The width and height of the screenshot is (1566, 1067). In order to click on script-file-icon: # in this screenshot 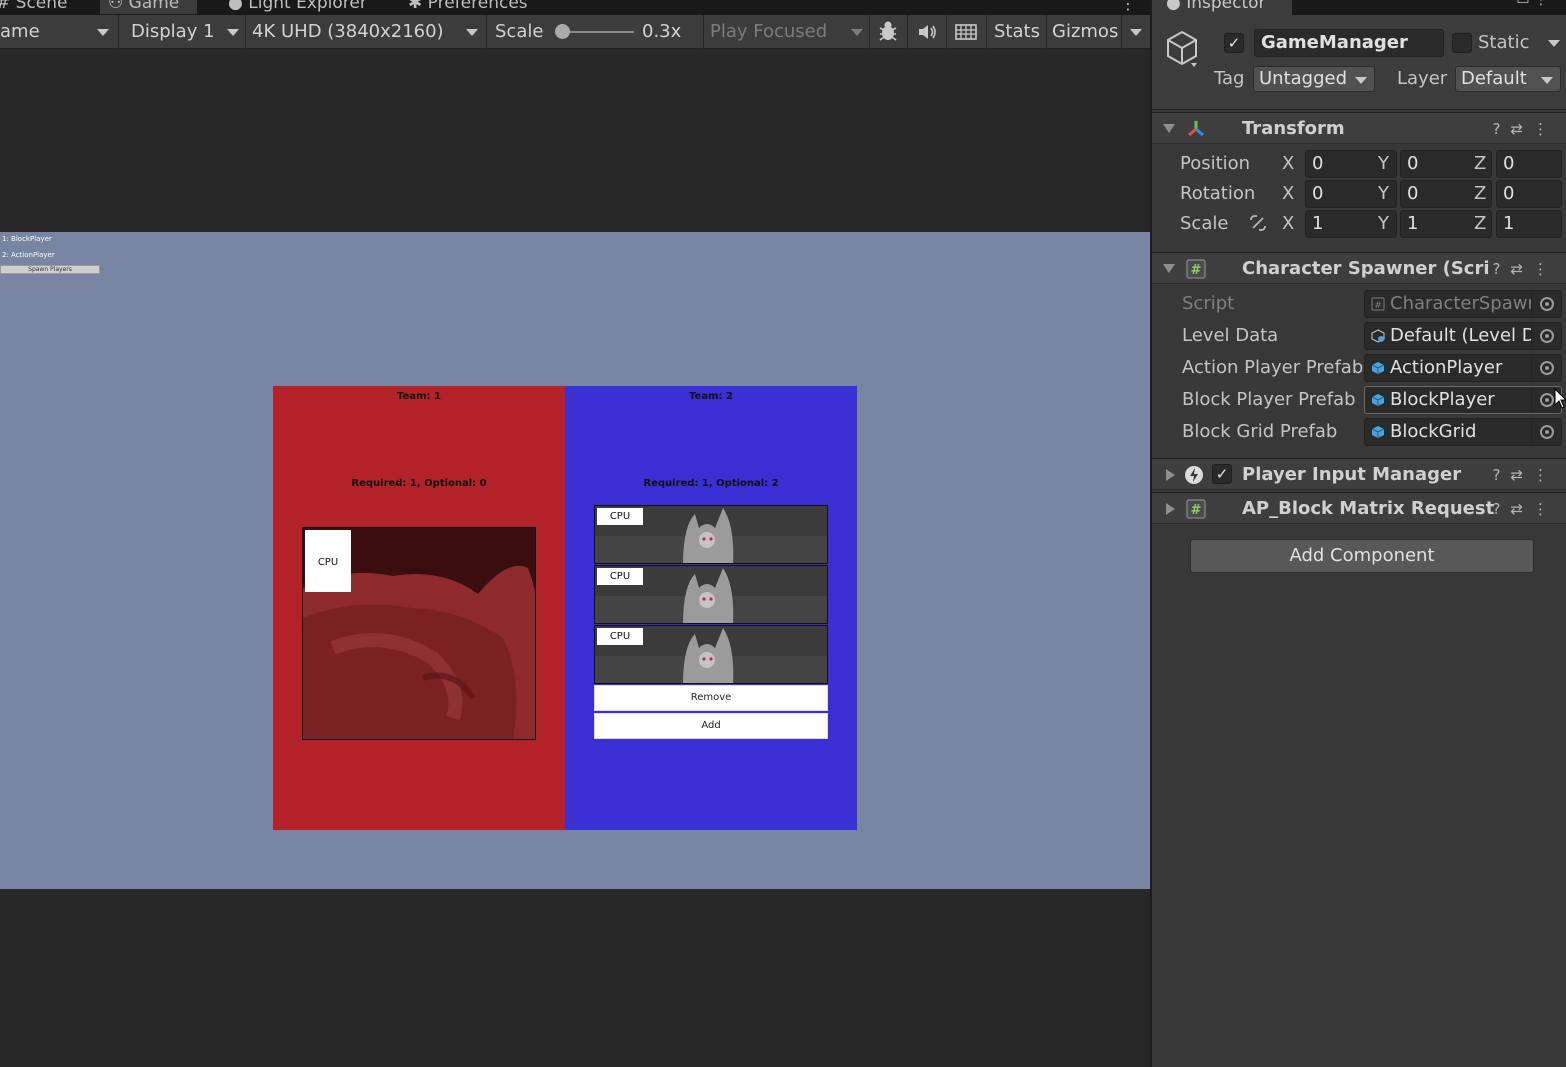, I will do `click(1378, 304)`.